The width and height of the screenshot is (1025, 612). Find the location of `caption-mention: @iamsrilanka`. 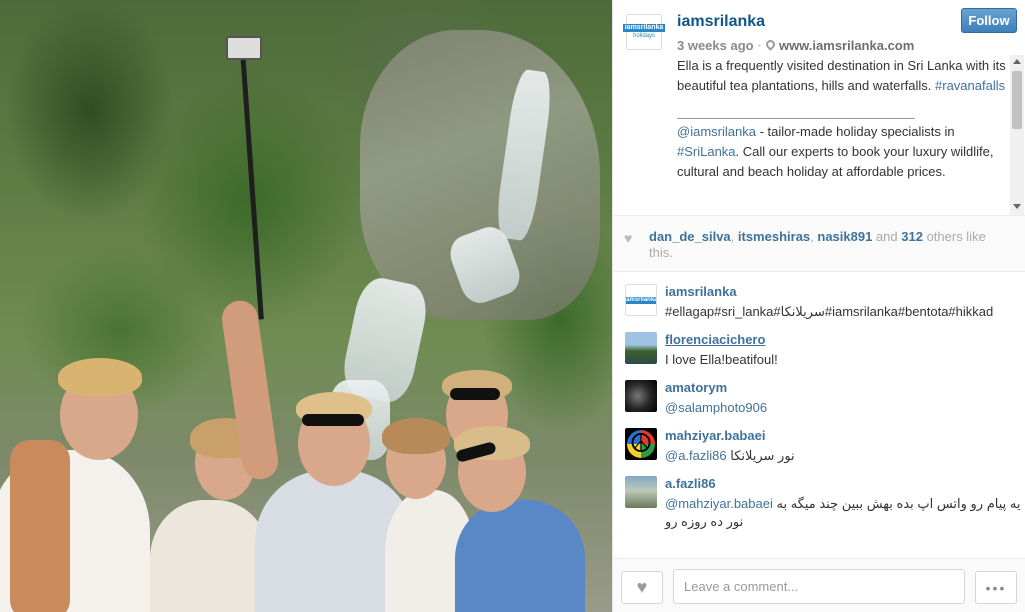

caption-mention: @iamsrilanka is located at coordinates (716, 131).